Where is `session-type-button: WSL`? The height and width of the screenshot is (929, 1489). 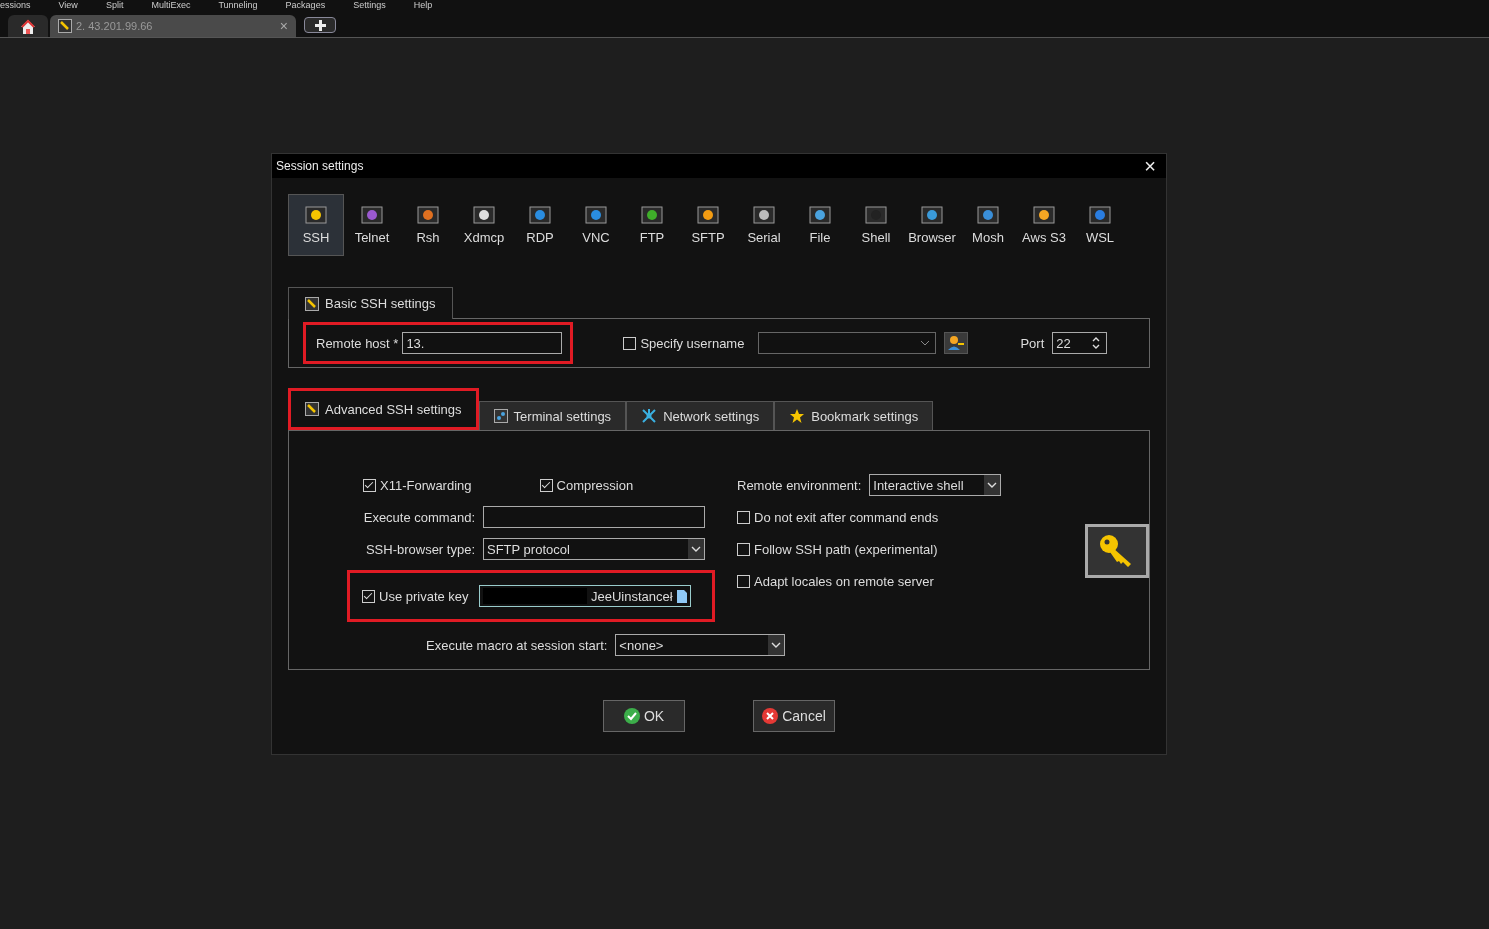
session-type-button: WSL is located at coordinates (1100, 225).